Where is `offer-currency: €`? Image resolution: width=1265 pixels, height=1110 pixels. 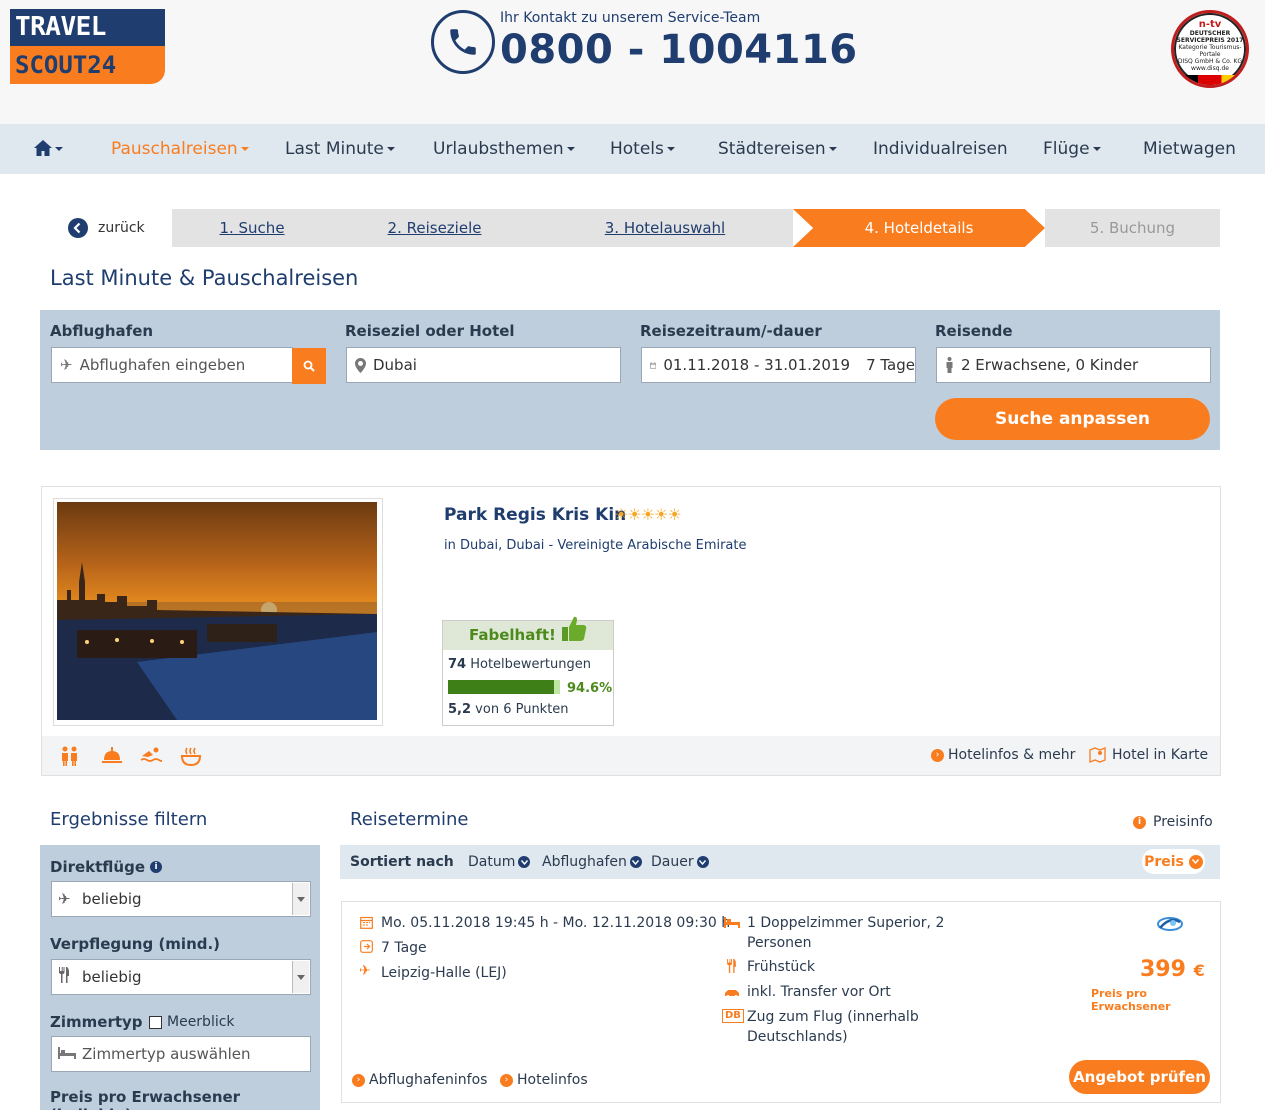
offer-currency: € is located at coordinates (1199, 970).